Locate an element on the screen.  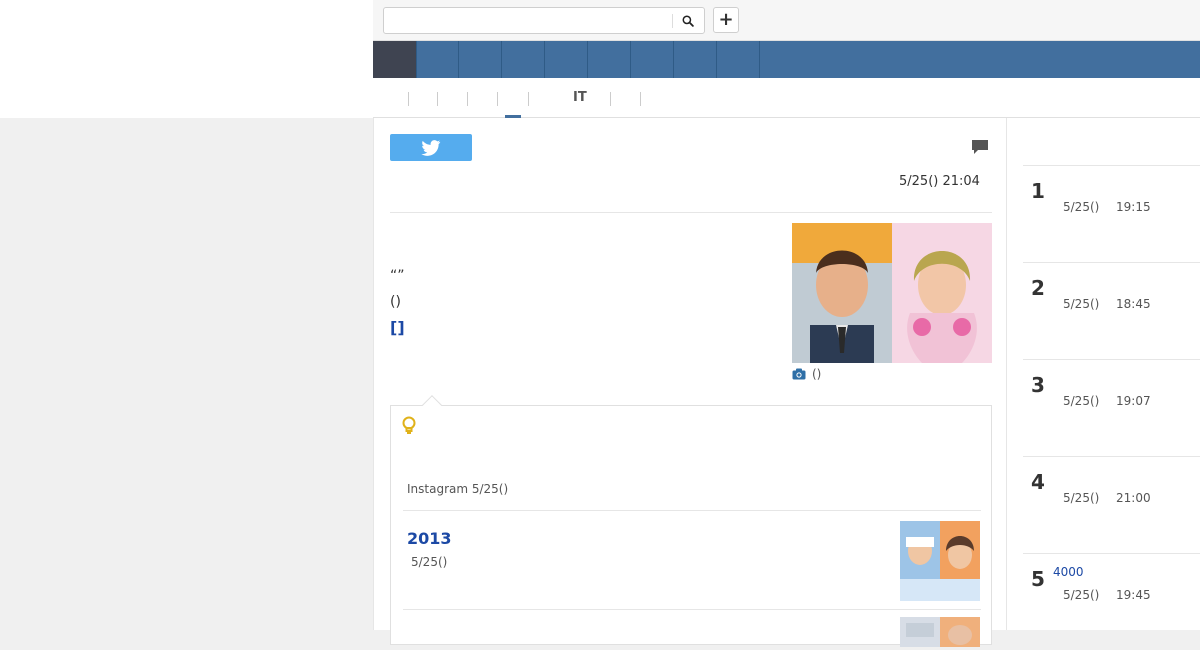
article-text-line: “” is located at coordinates (397, 276).